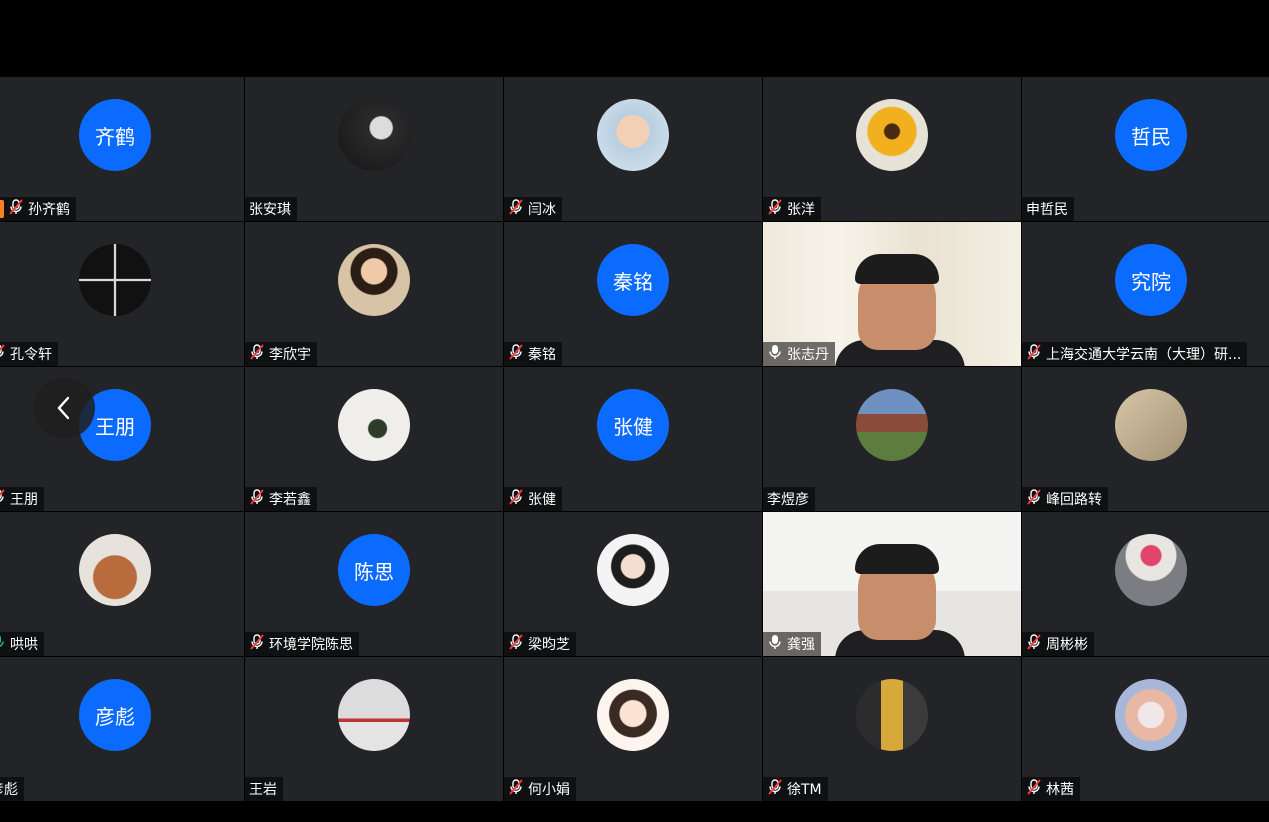 This screenshot has width=1269, height=822. I want to click on name-label-bar: 环境学院陈思, so click(302, 644).